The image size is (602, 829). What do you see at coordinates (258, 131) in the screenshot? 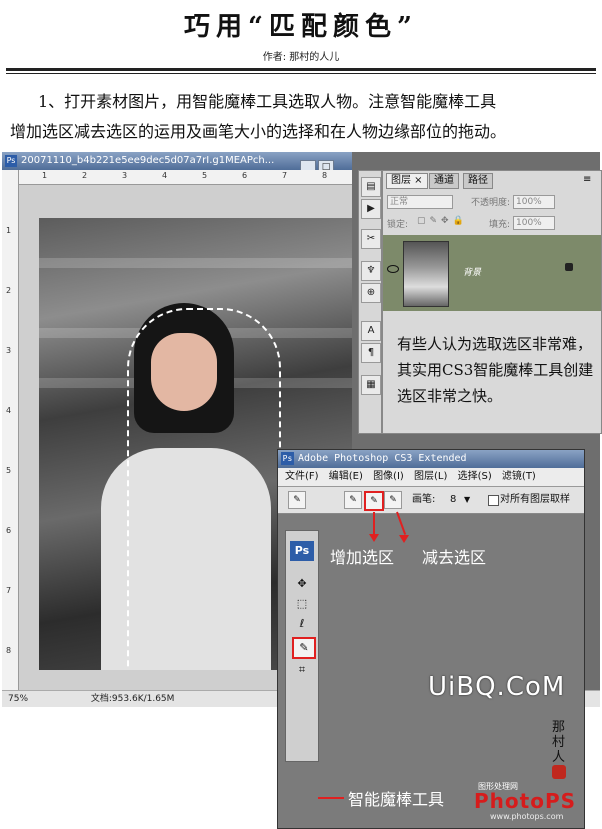
I see `instruction-line-2: 增加选区减去选区的运用及画笔大小的选择和在人物边缘部位的拖动。` at bounding box center [258, 131].